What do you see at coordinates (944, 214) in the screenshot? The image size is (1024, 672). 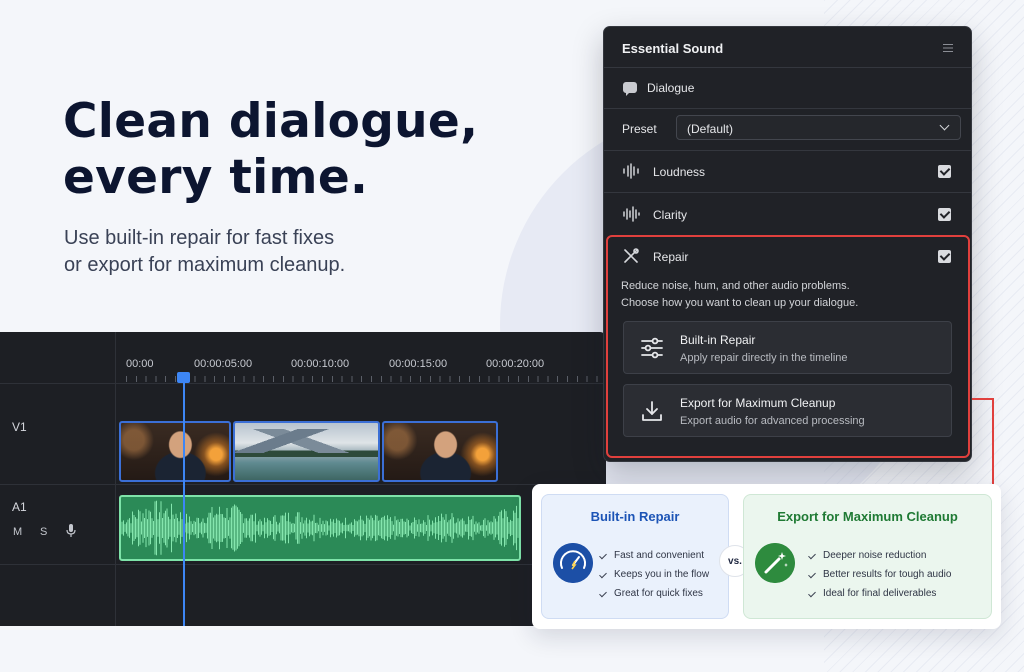 I see `clarity-checkbox` at bounding box center [944, 214].